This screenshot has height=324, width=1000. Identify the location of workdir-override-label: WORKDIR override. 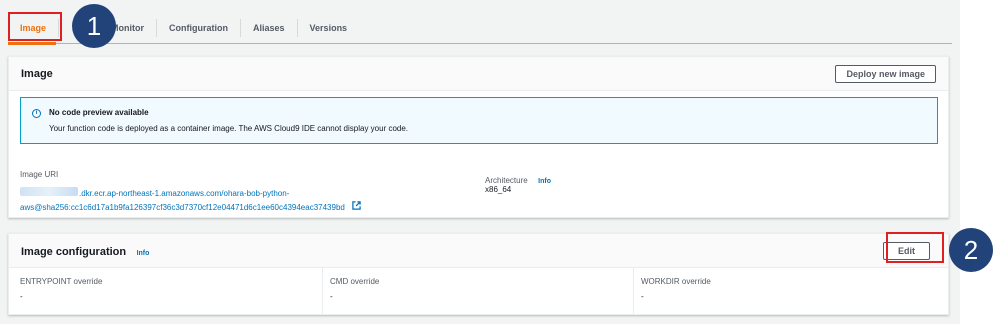
(676, 281).